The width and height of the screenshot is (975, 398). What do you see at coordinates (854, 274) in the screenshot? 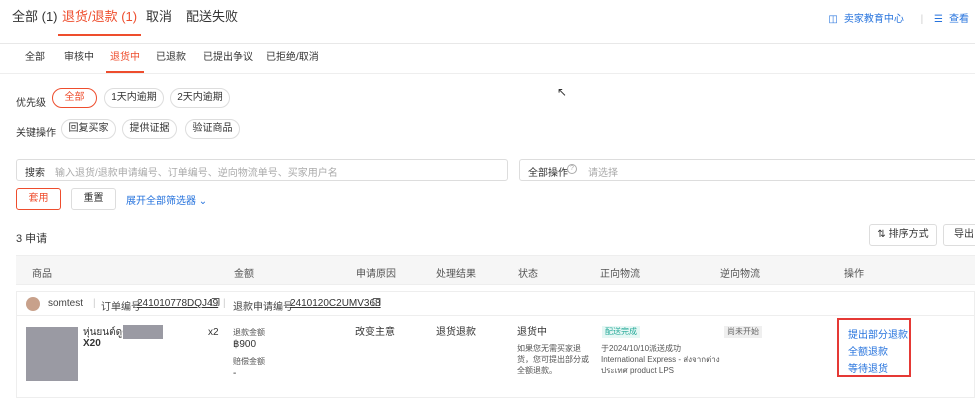
I see `col-actions: 操作` at bounding box center [854, 274].